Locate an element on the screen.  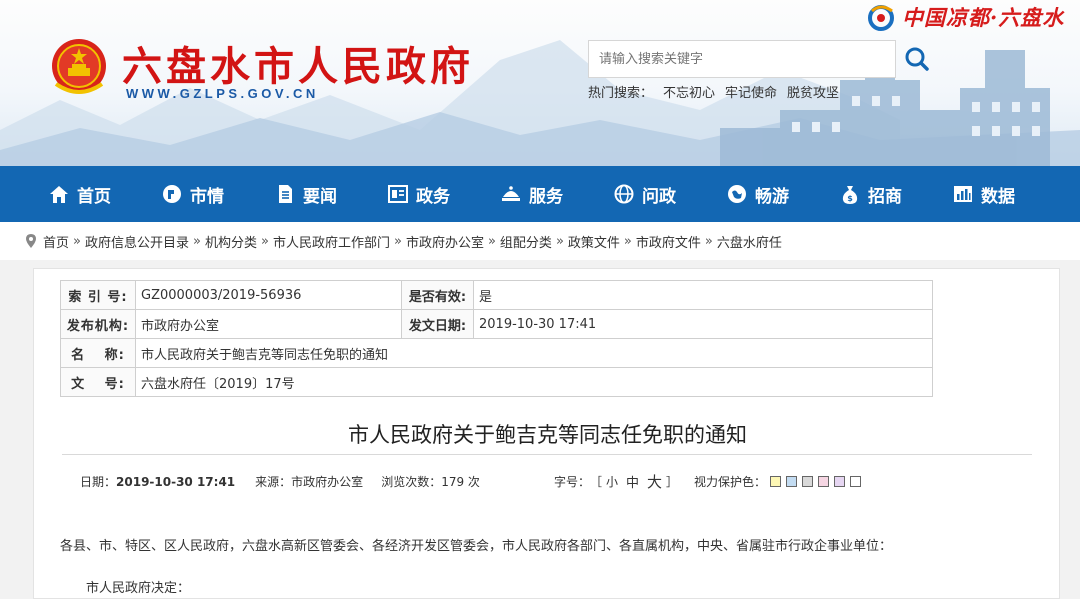
nav-item-label: 问政 is located at coordinates (659, 196).